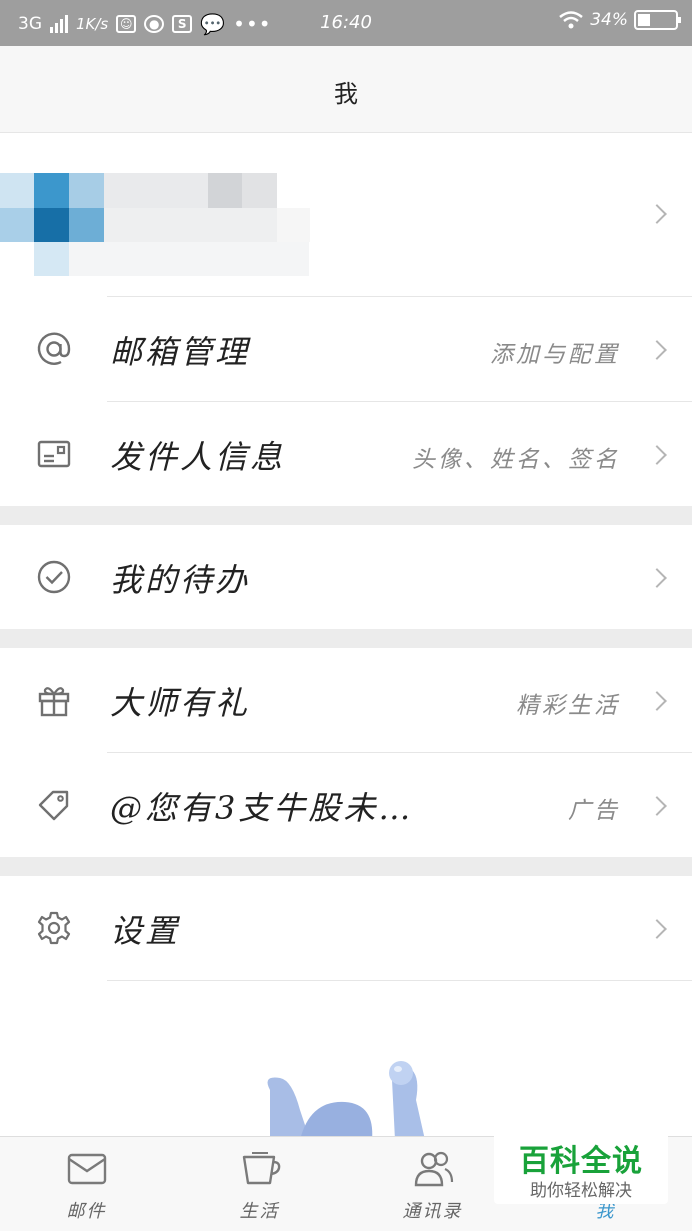 This screenshot has height=1231, width=692. I want to click on id-card-icon, so click(54, 454).